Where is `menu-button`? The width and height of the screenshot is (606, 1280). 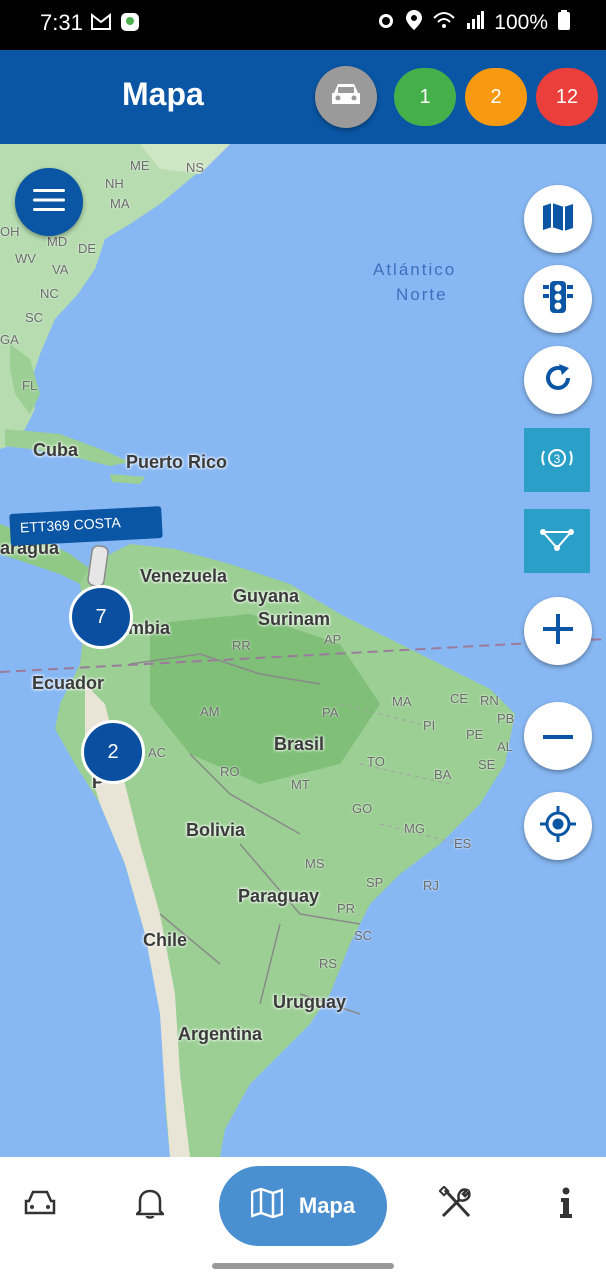 menu-button is located at coordinates (49, 202).